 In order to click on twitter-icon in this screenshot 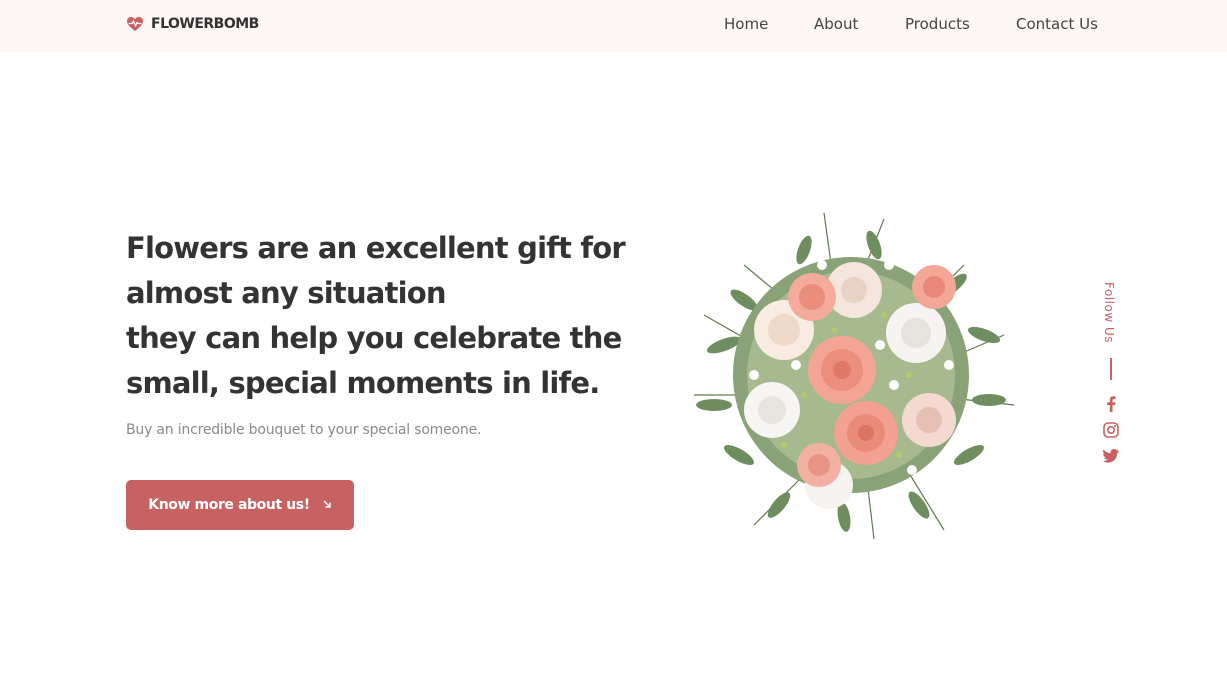, I will do `click(1111, 456)`.